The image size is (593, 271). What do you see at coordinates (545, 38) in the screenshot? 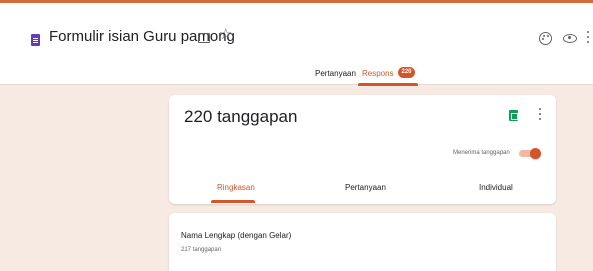
I see `palette-icon` at bounding box center [545, 38].